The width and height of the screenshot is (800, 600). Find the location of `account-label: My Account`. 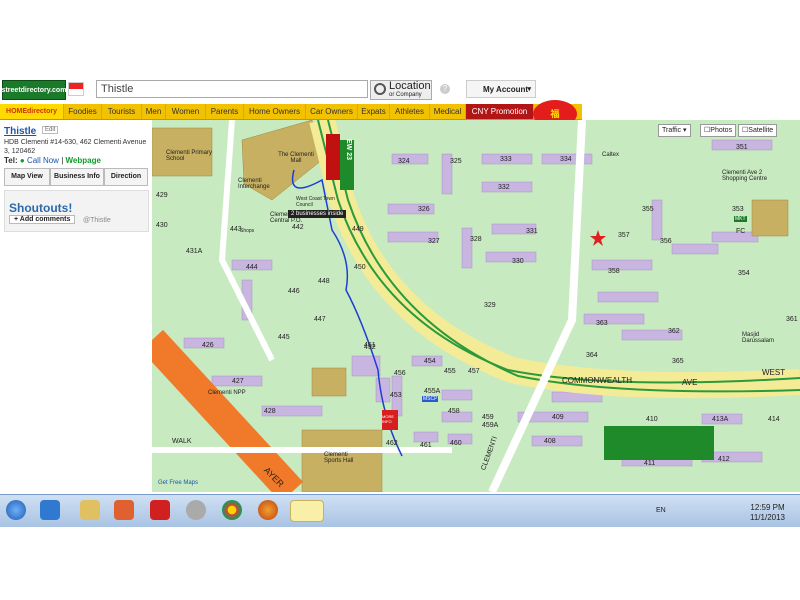

account-label: My Account is located at coordinates (506, 89).